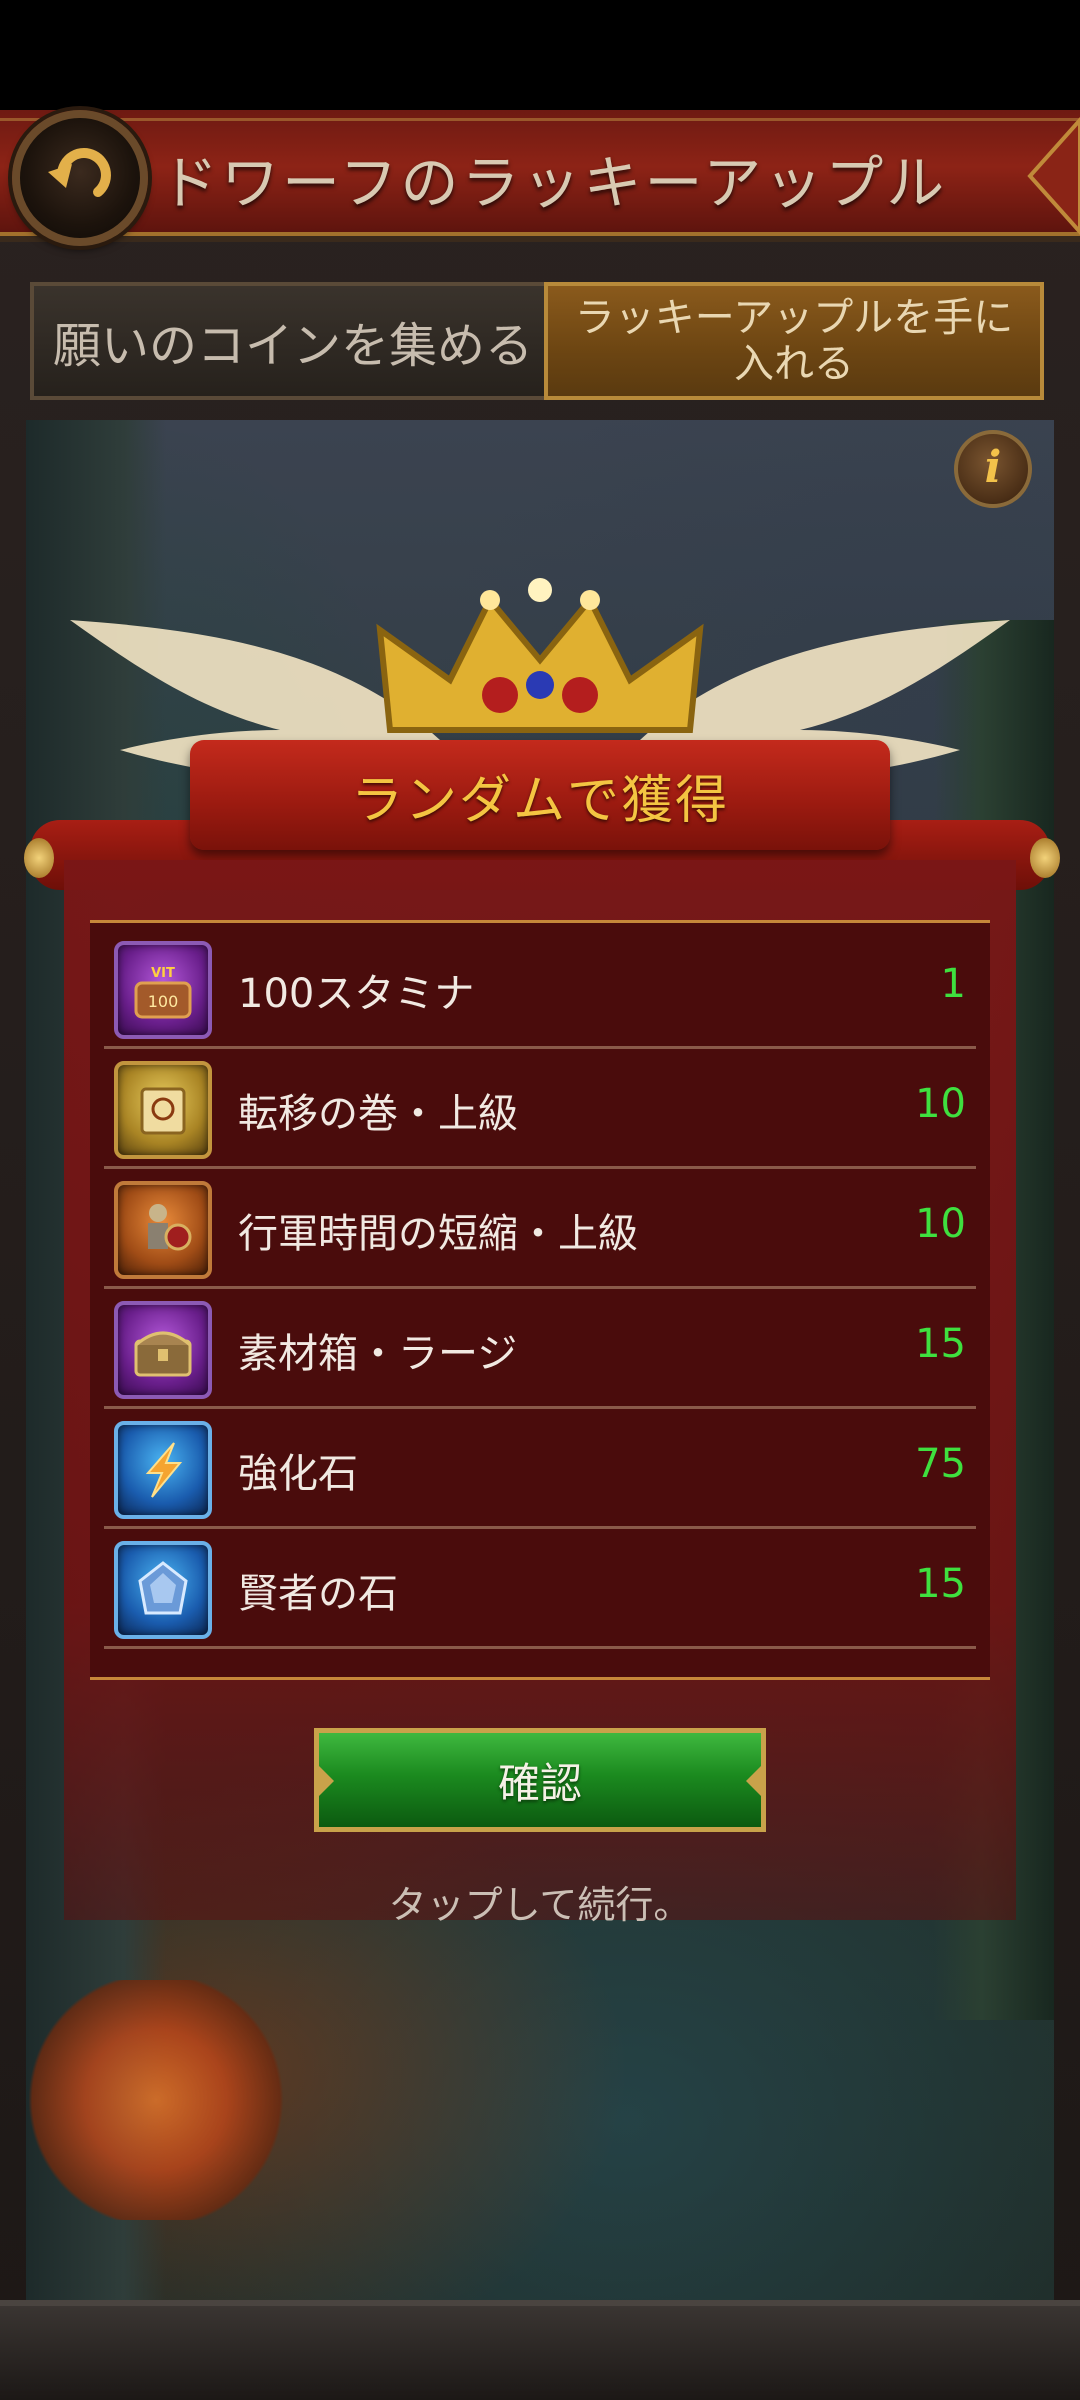 This screenshot has width=1080, height=2400. I want to click on reward-banner: ランダムで獲得, so click(540, 795).